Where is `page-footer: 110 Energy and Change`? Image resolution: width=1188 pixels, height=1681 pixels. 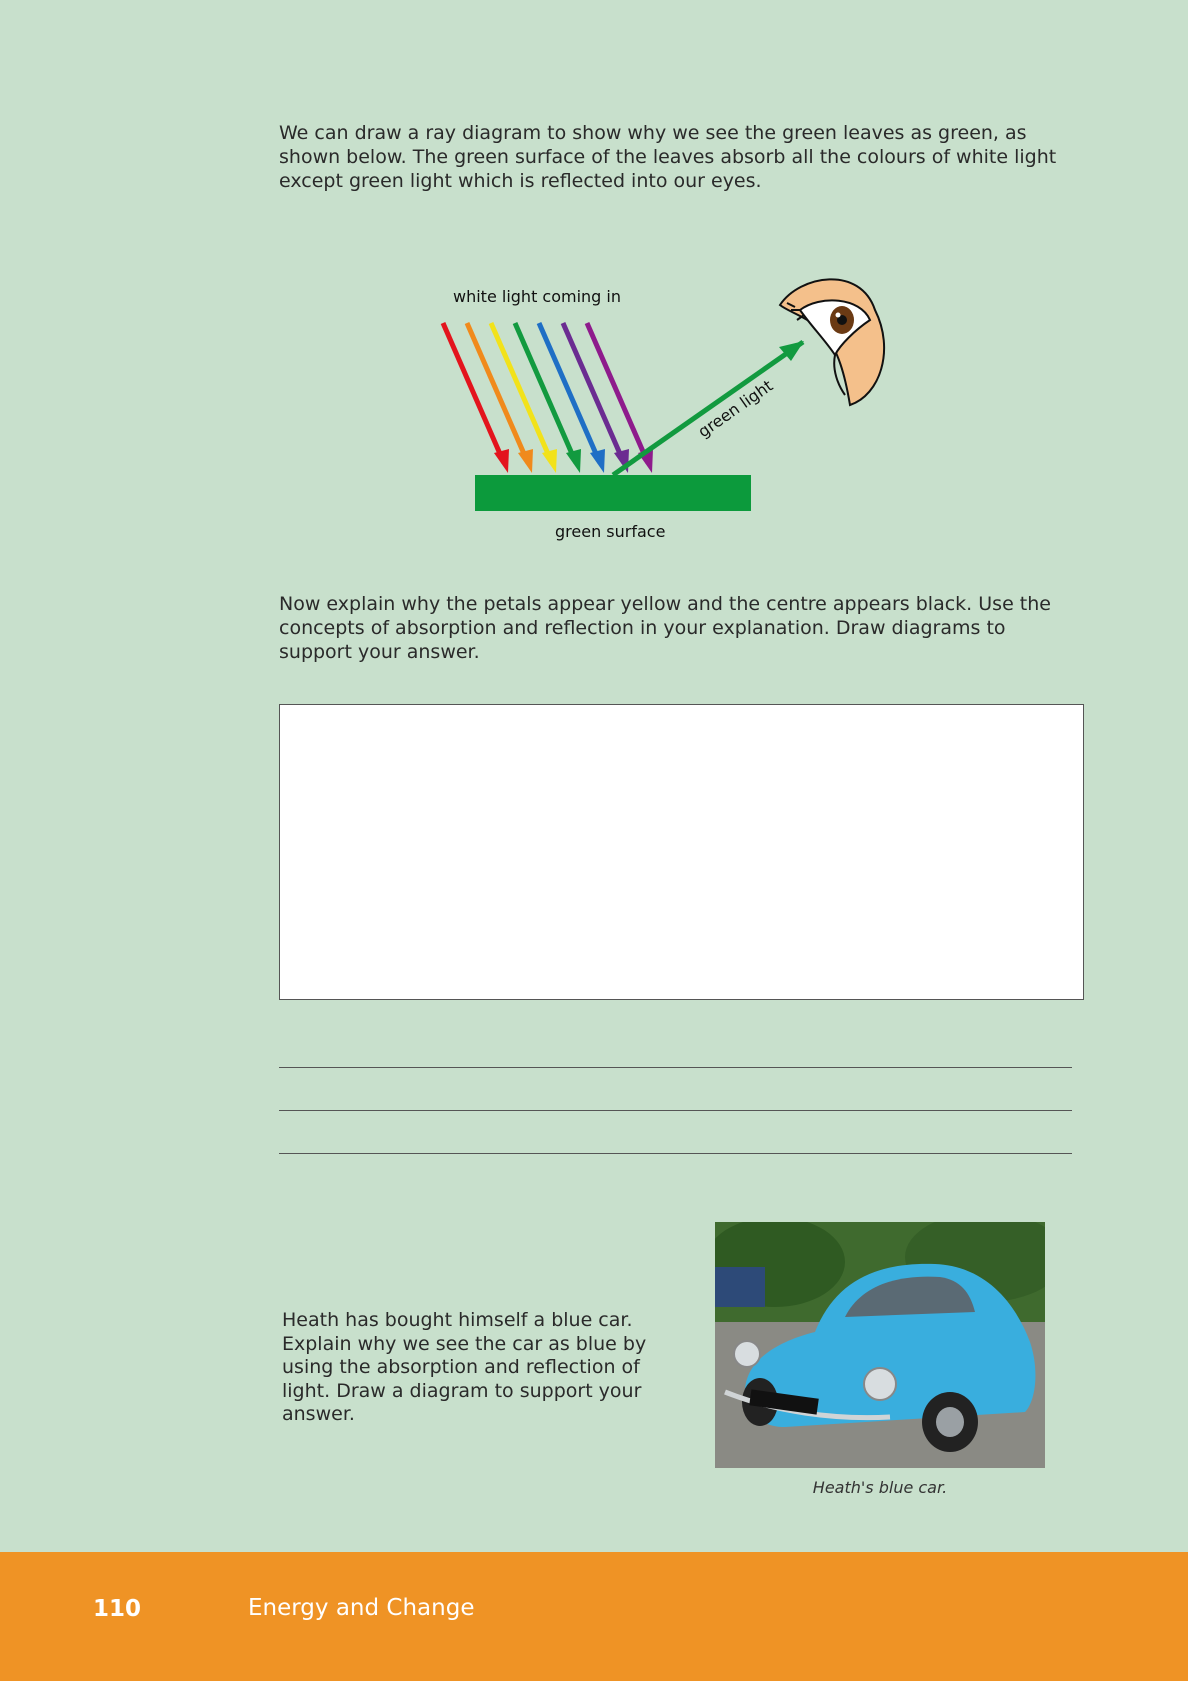
page-footer: 110 Energy and Change is located at coordinates (594, 1616).